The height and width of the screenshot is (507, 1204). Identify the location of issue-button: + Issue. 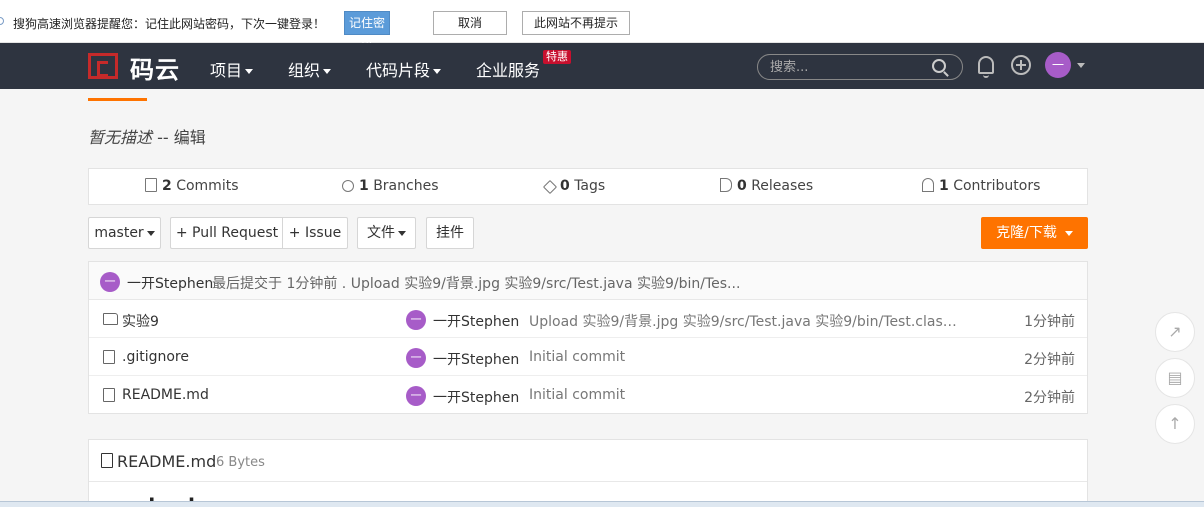
(315, 233).